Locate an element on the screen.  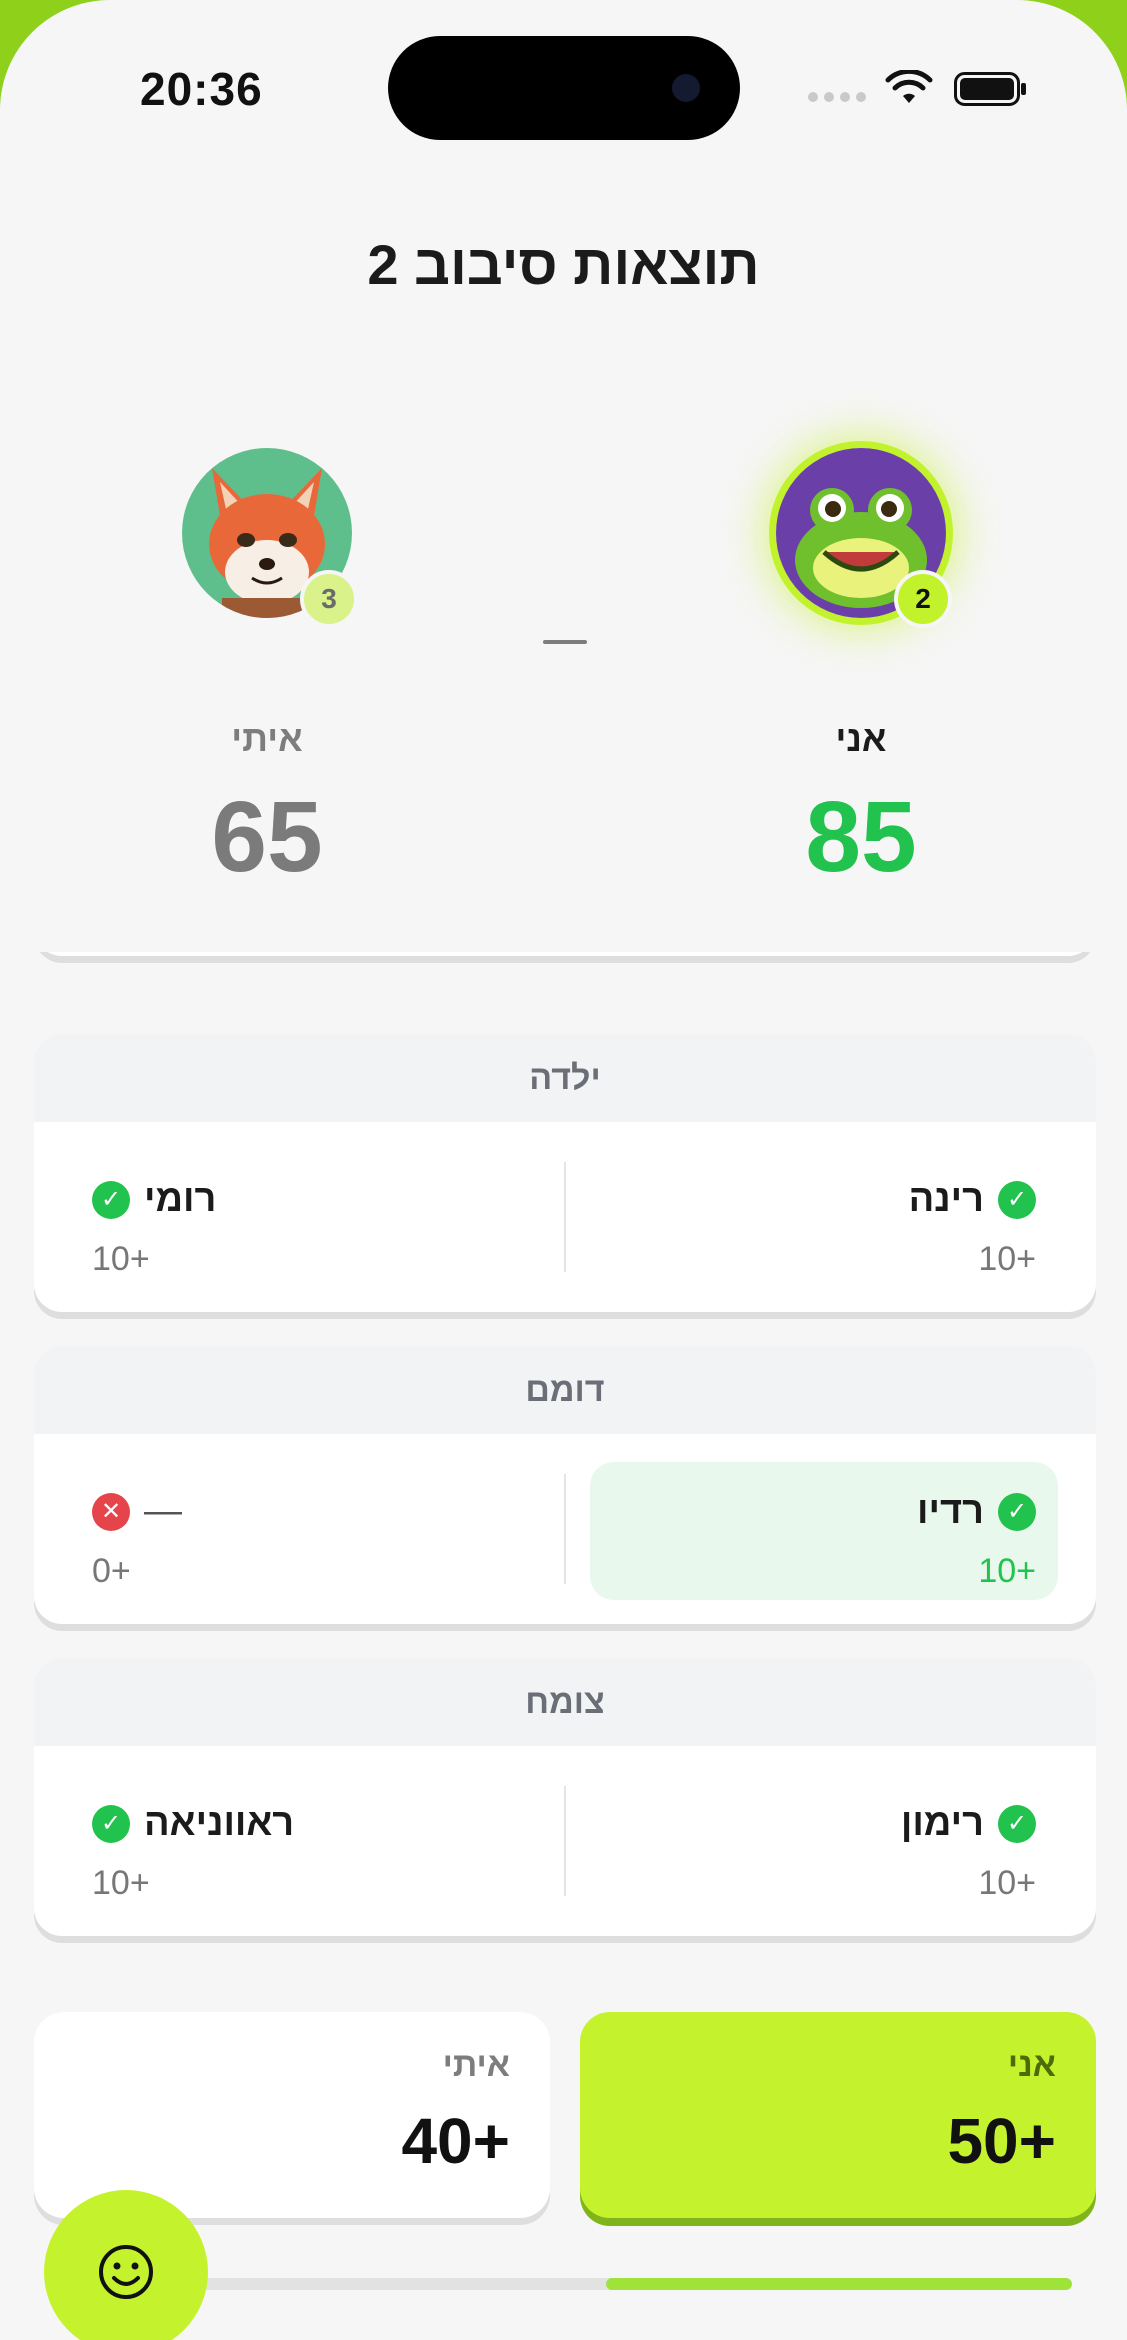
category-card: צומח ✓ רימון 10+ ✓ ראווניאה 10+ is located at coordinates (565, 1797).